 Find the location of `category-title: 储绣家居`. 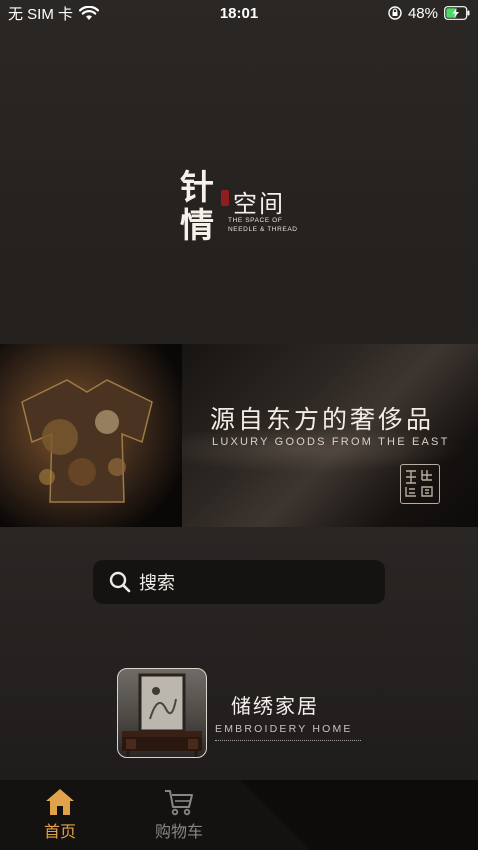

category-title: 储绣家居 is located at coordinates (275, 706).